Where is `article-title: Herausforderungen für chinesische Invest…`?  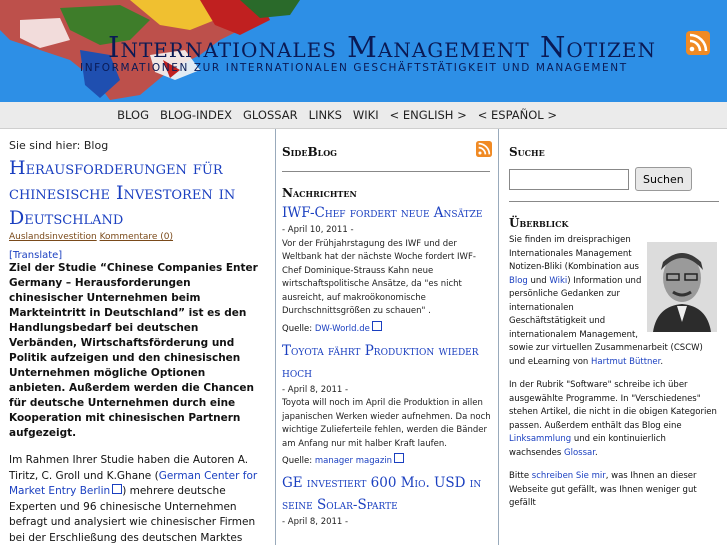 article-title: Herausforderungen für chinesische Invest… is located at coordinates (134, 193).